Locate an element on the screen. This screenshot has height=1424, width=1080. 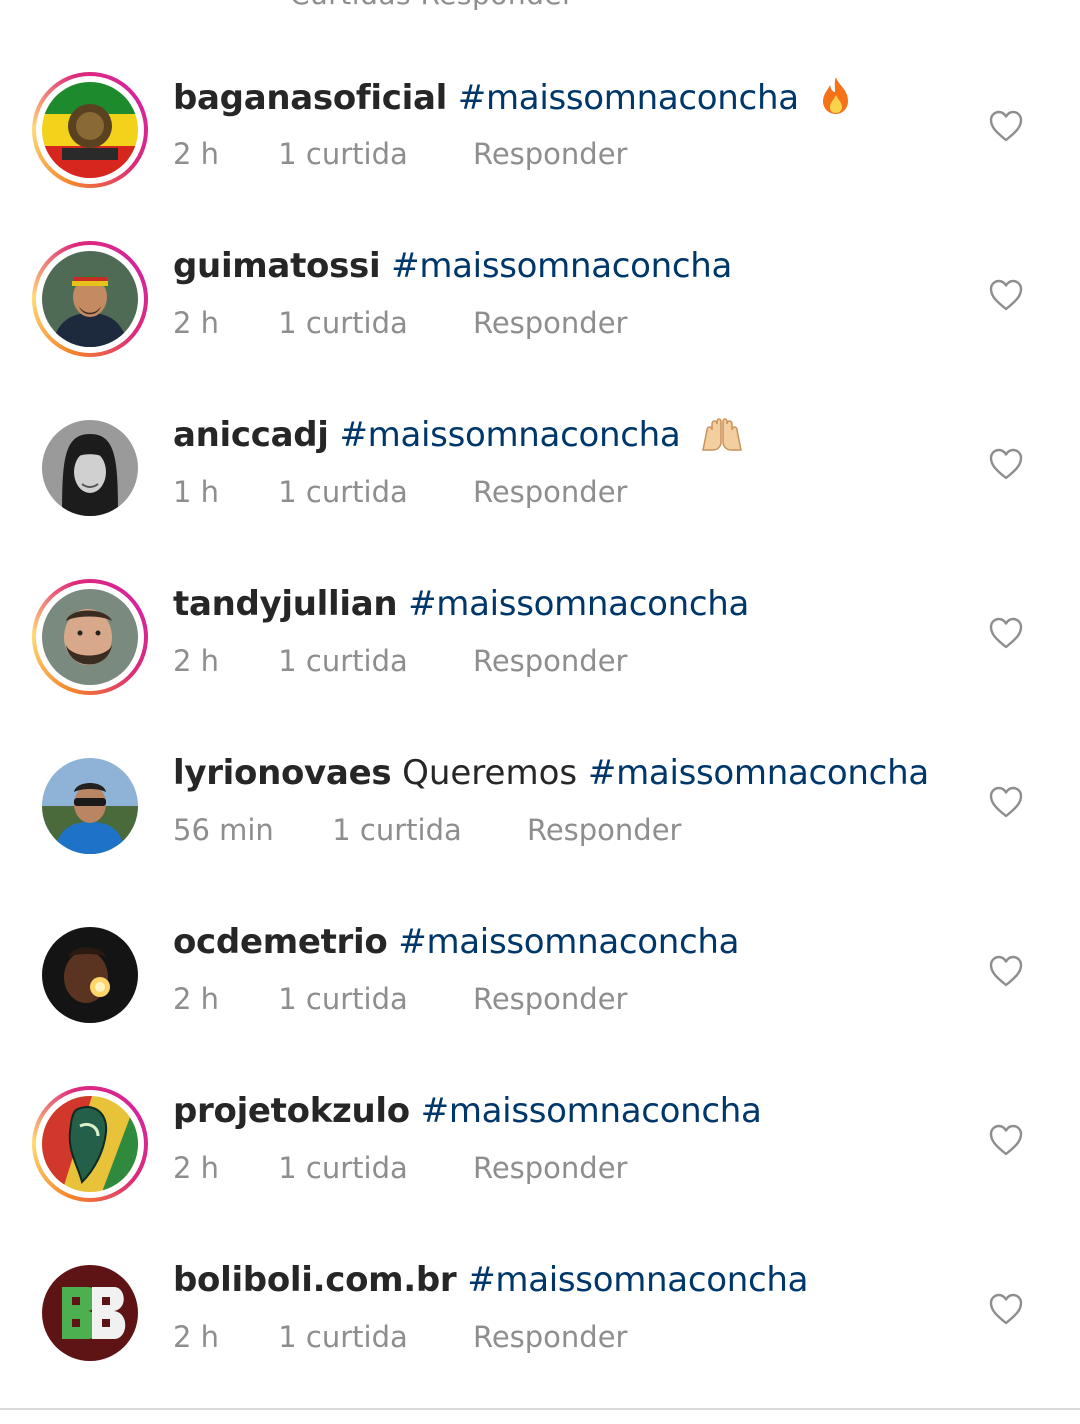
comment-time: 56 min is located at coordinates (223, 830).